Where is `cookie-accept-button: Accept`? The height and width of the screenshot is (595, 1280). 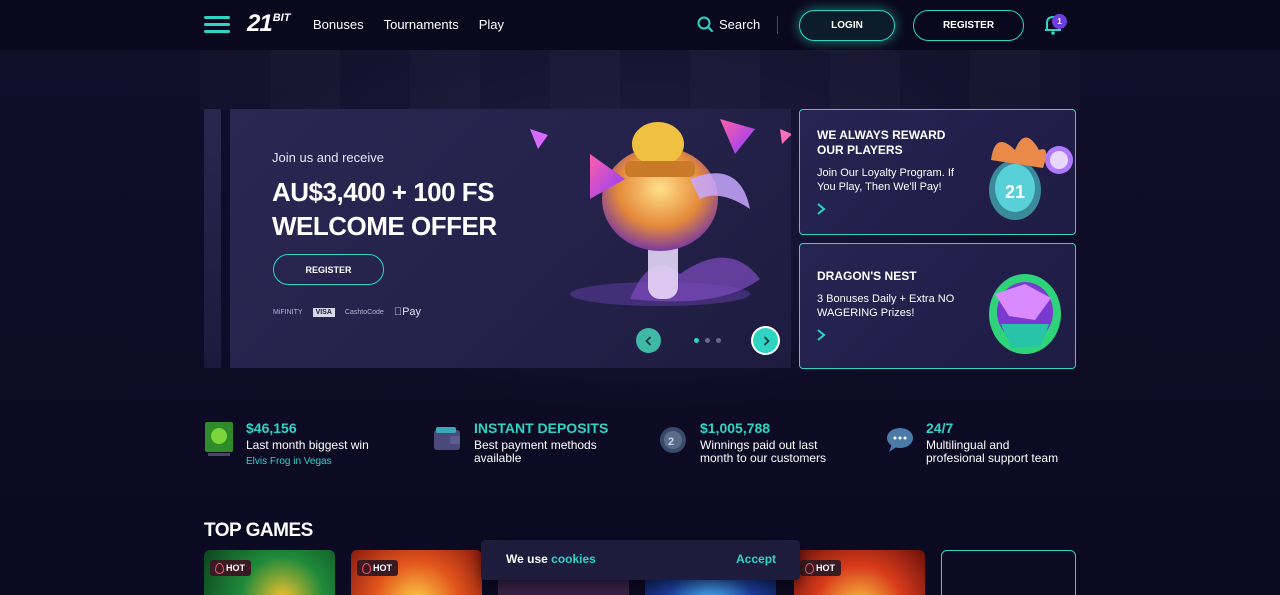
cookie-accept-button: Accept is located at coordinates (756, 559).